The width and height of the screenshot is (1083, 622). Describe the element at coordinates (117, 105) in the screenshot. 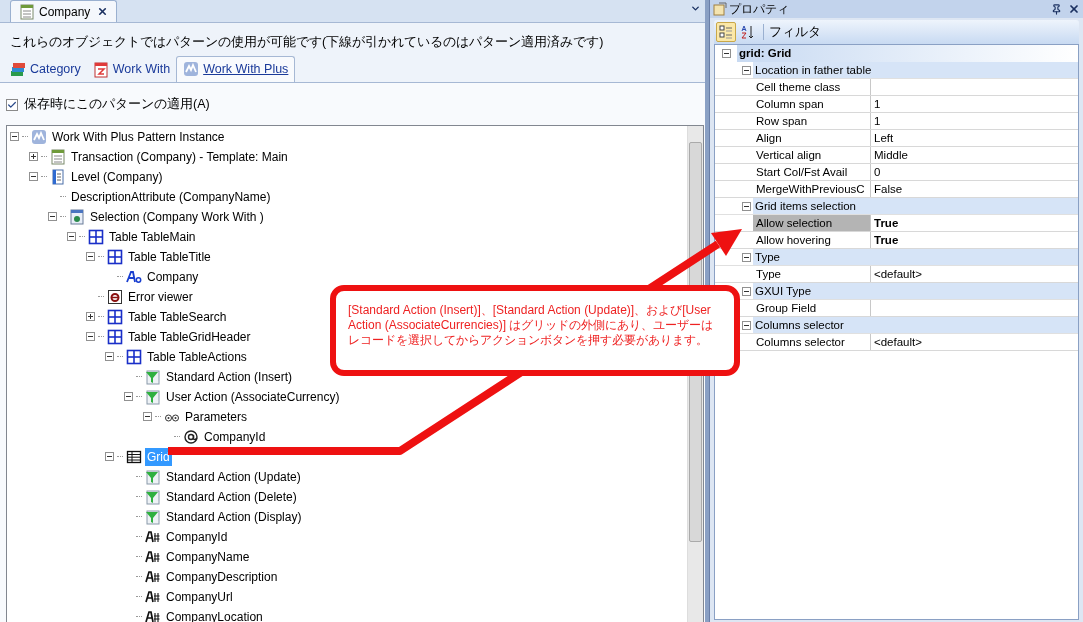

I see `checkbox-label: 保存時にこのパターンの適用(A)` at that location.